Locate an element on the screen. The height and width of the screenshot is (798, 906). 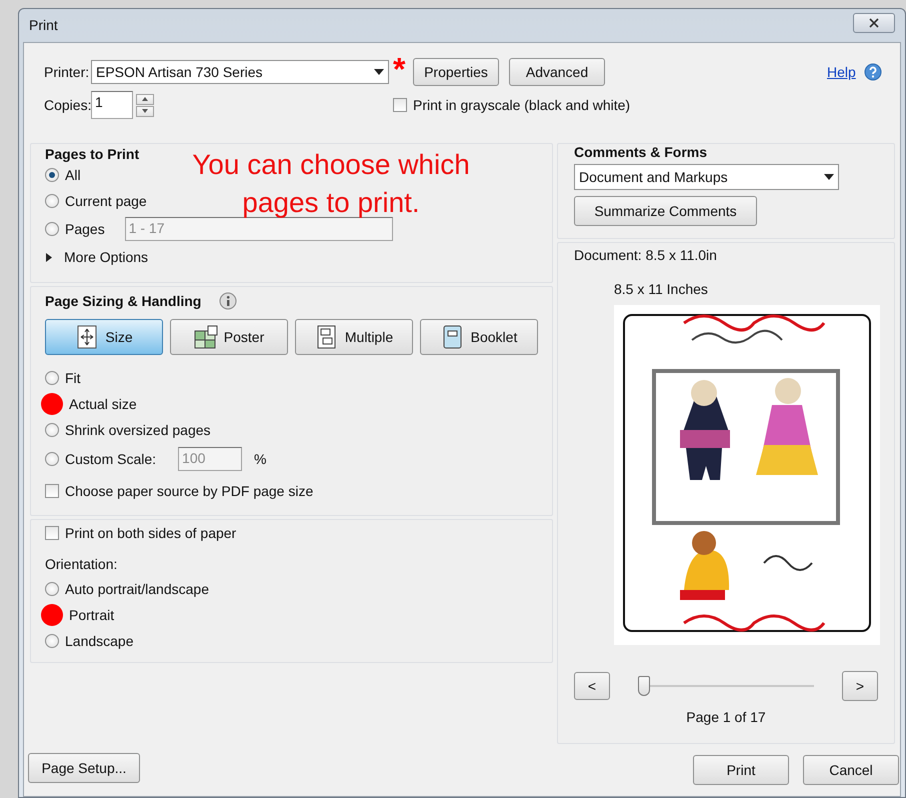
radio-label: Fit is located at coordinates (73, 378).